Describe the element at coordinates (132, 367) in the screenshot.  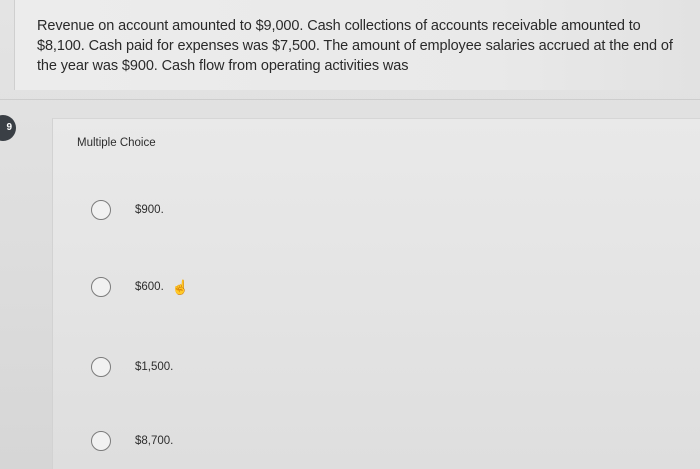
I see `option-1500: $1,500.` at that location.